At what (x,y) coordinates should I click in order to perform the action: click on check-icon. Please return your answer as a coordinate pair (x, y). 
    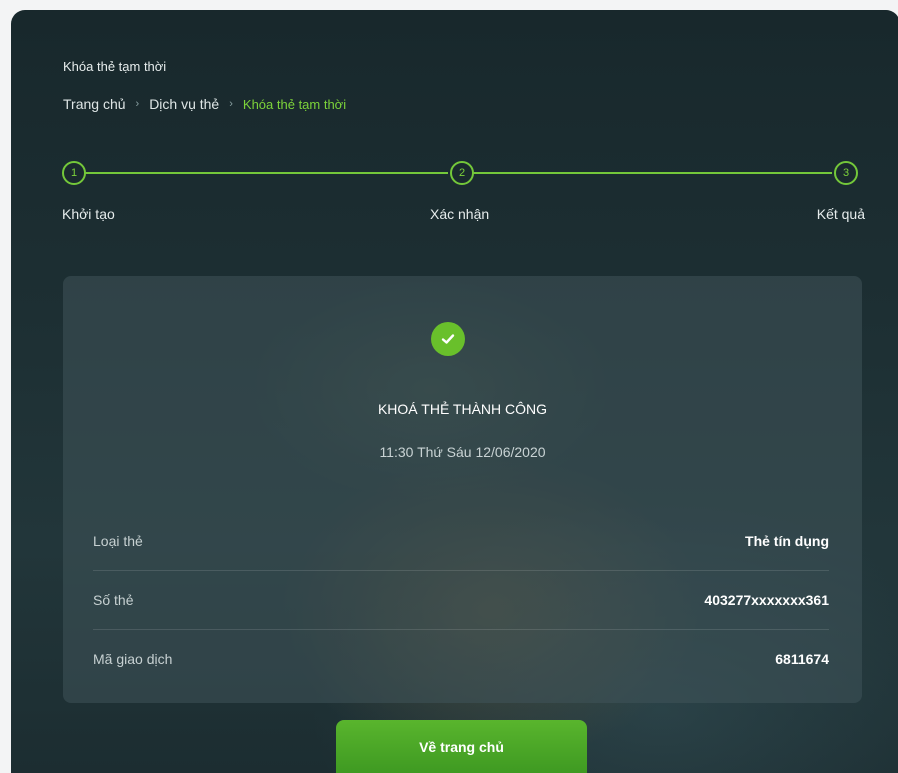
    Looking at the image, I should click on (448, 339).